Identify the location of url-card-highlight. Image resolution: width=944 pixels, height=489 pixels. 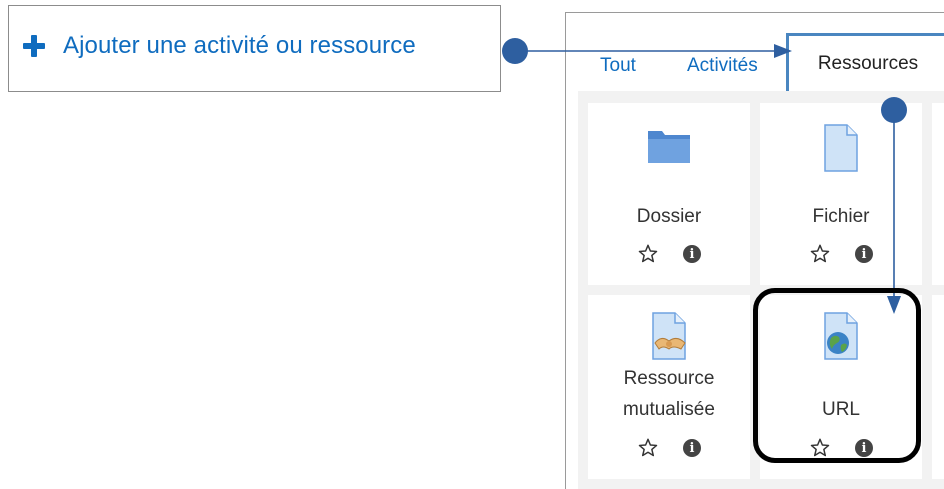
(837, 375).